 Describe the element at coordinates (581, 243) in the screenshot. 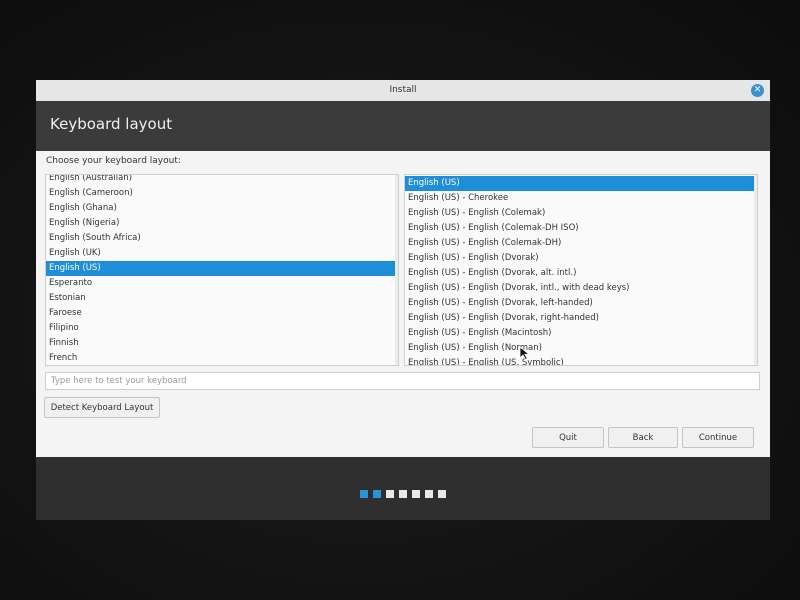

I see `variant-list-item: English (US) - English (Colemak-DH)` at that location.